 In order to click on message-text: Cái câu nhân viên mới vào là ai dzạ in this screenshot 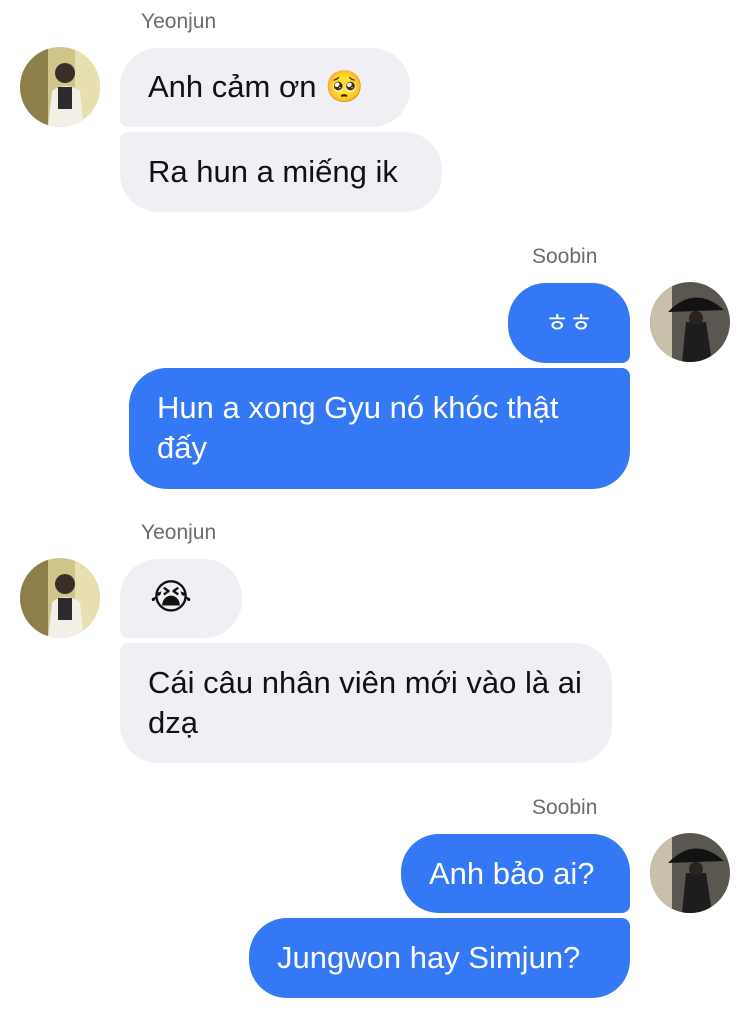, I will do `click(365, 702)`.